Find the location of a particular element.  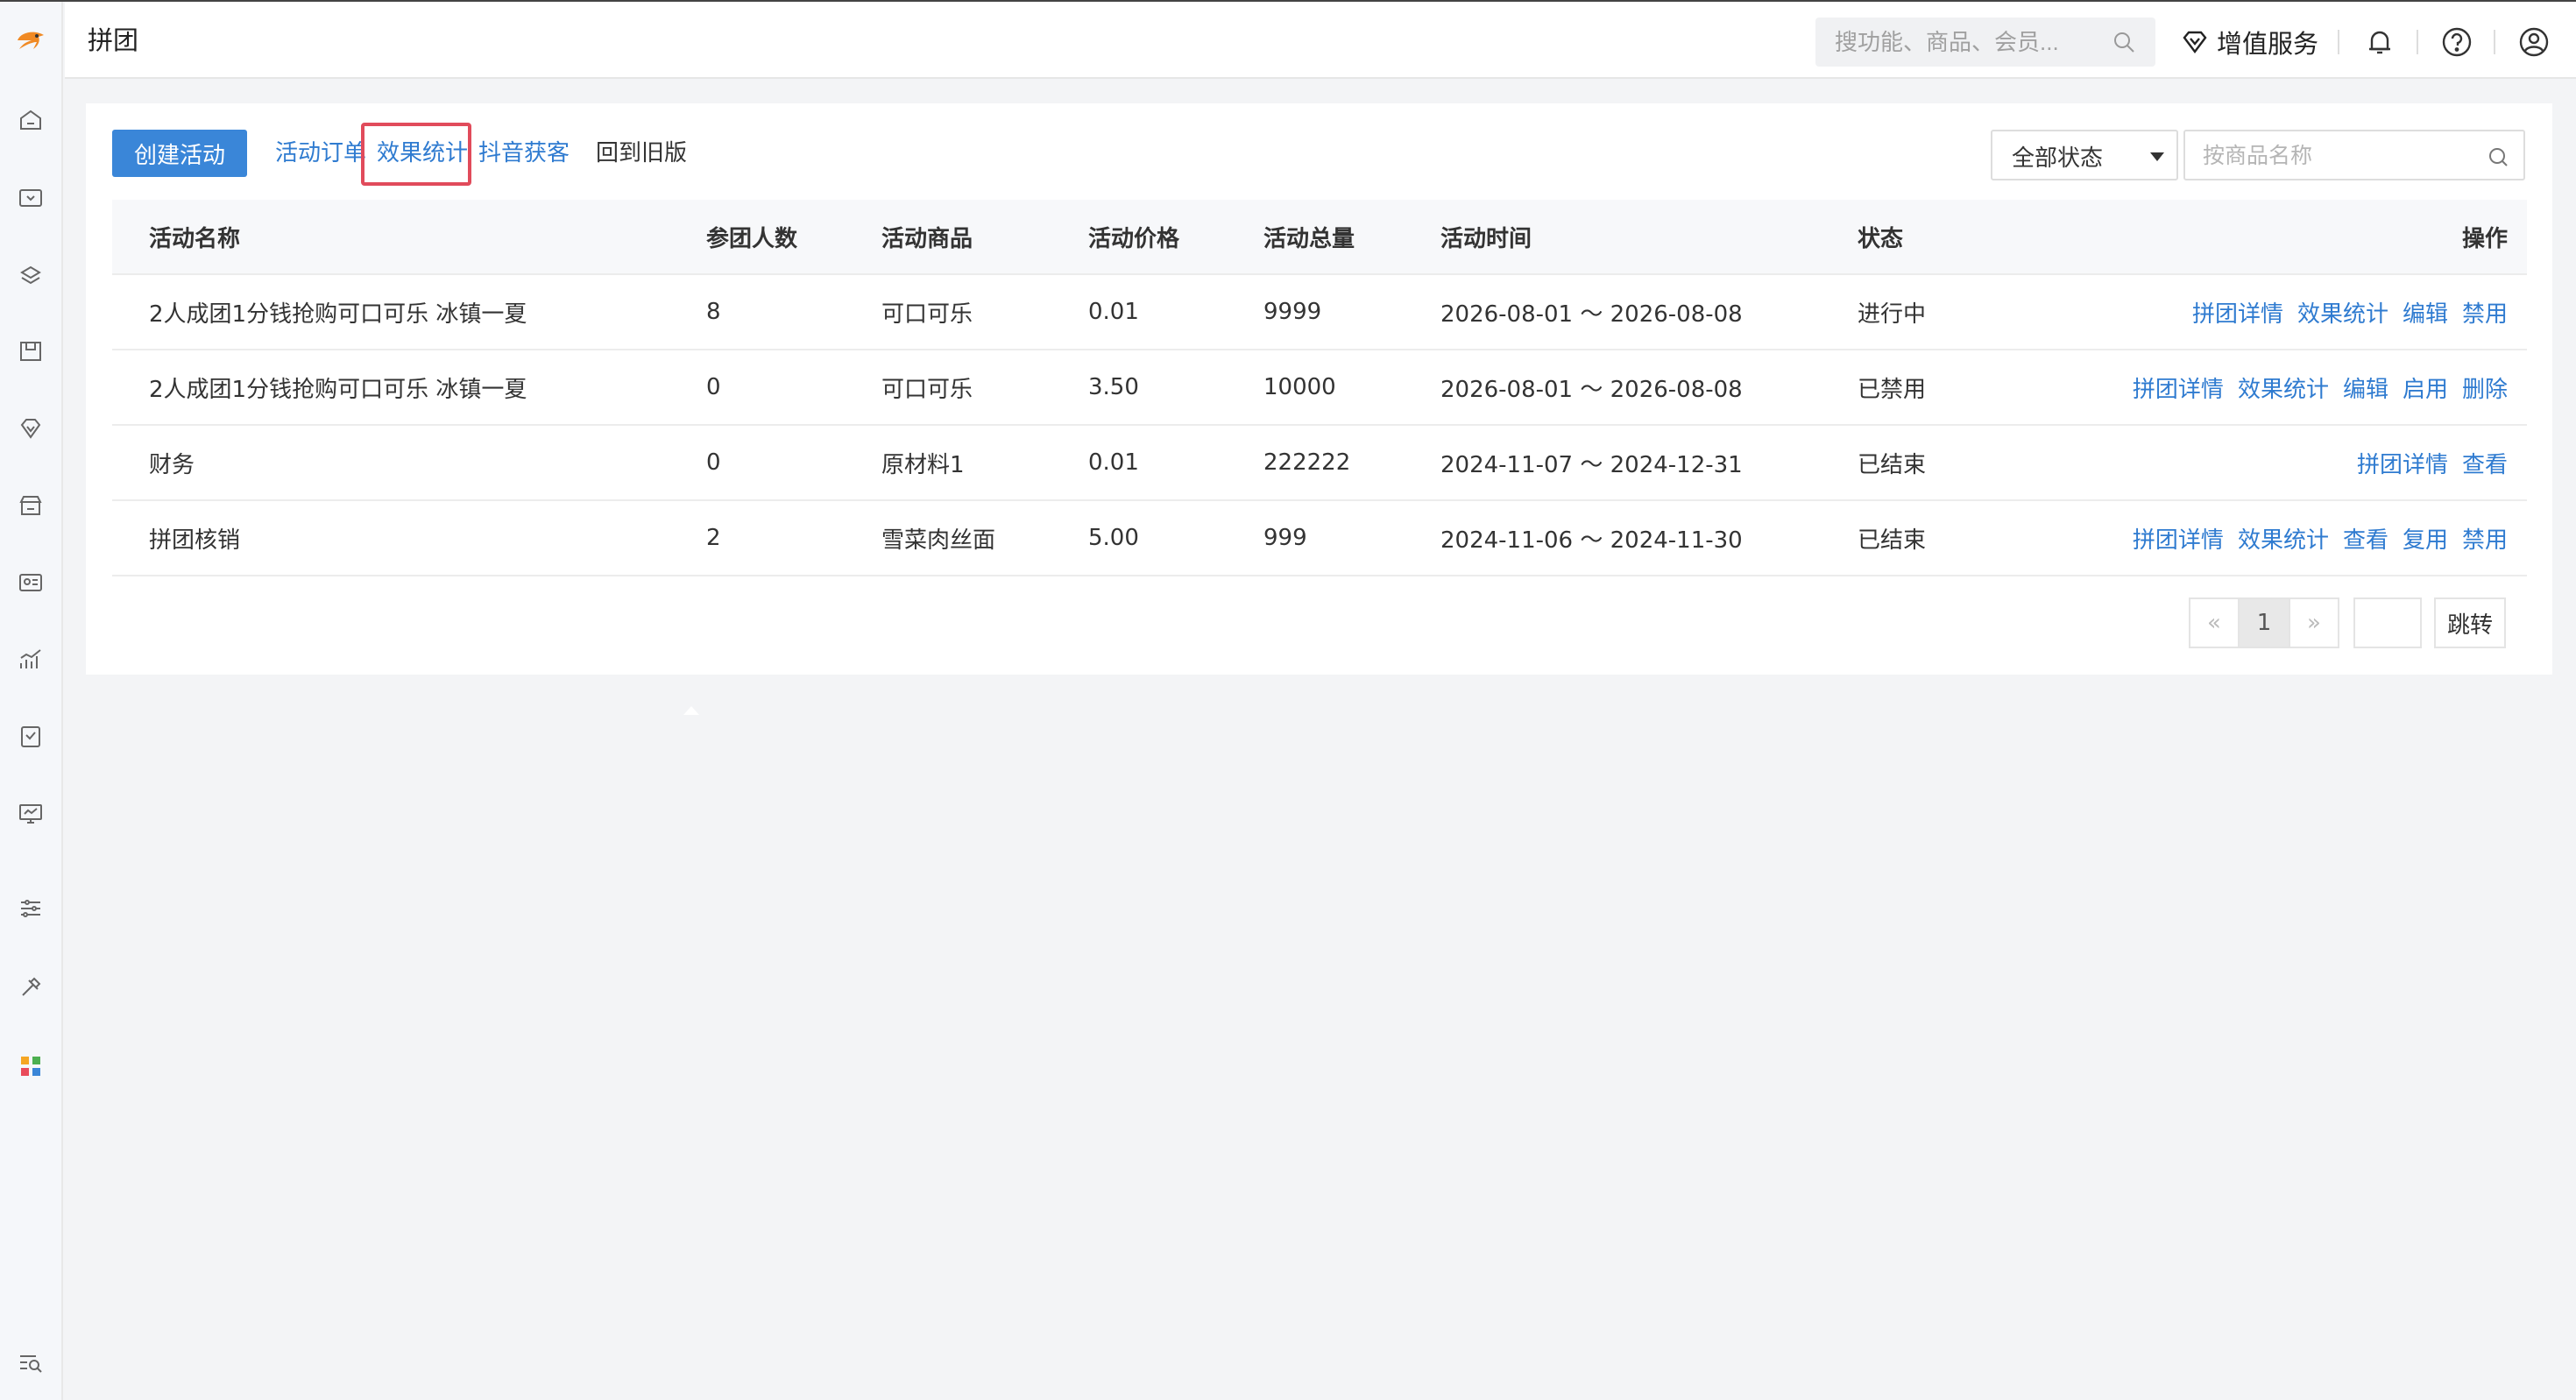

cell-name: 拼团核销 is located at coordinates (195, 540).